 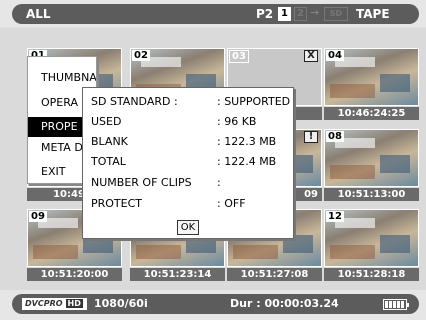 What do you see at coordinates (284, 303) in the screenshot?
I see `clip-duration: Dur : 00:00:03.24` at bounding box center [284, 303].